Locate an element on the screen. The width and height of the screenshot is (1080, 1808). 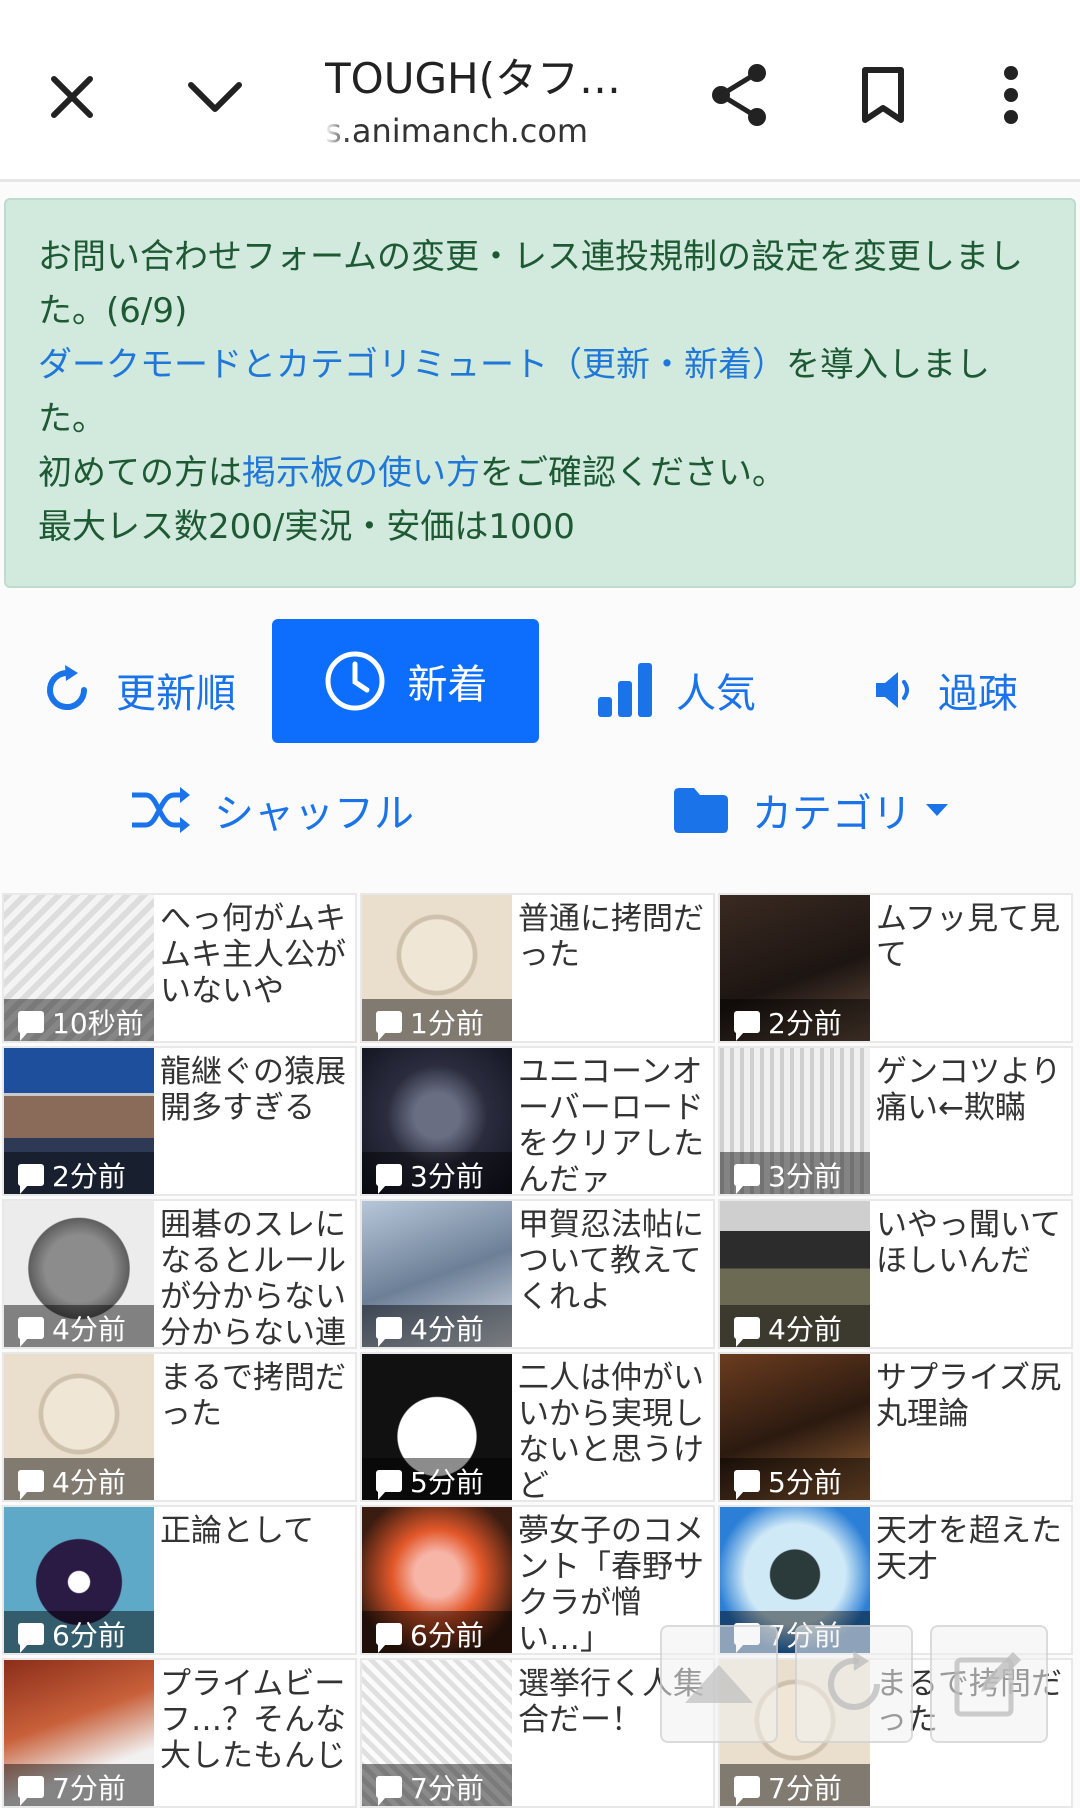
sort-updated-button: 更新順 is located at coordinates (138, 690).